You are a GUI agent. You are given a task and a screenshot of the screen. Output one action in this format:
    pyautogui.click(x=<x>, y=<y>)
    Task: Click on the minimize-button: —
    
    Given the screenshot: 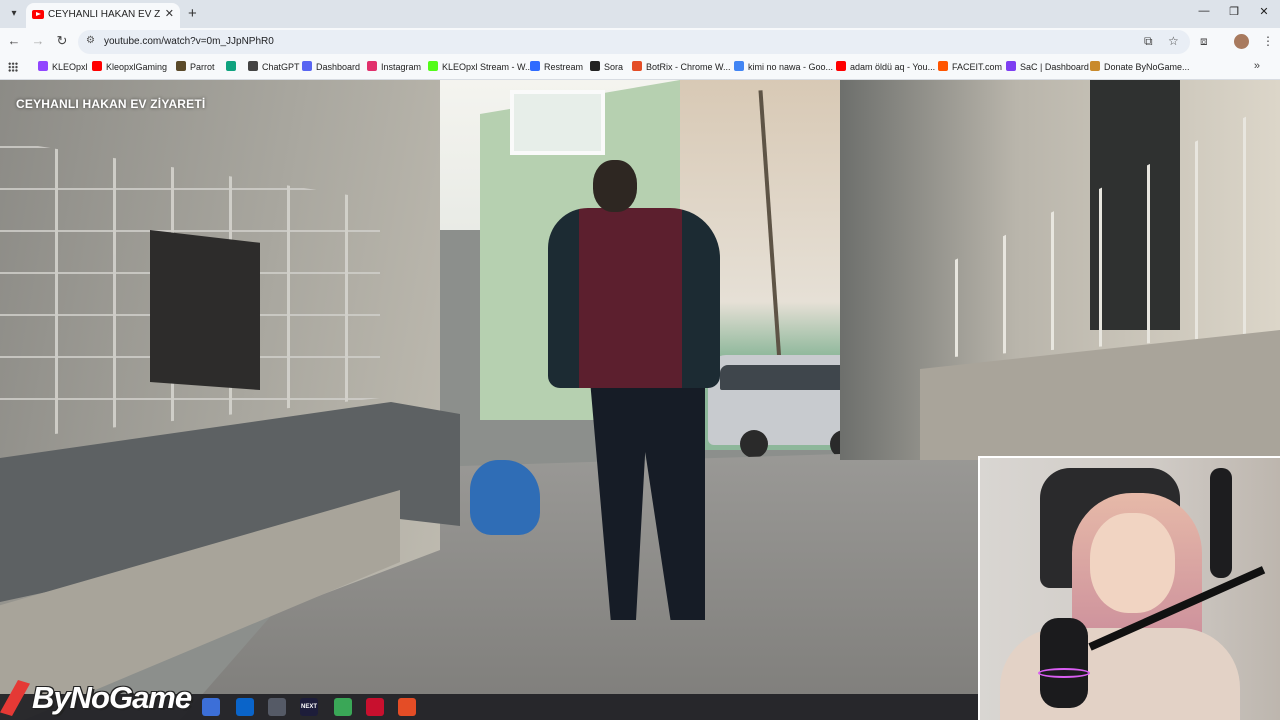 What is the action you would take?
    pyautogui.click(x=1204, y=11)
    